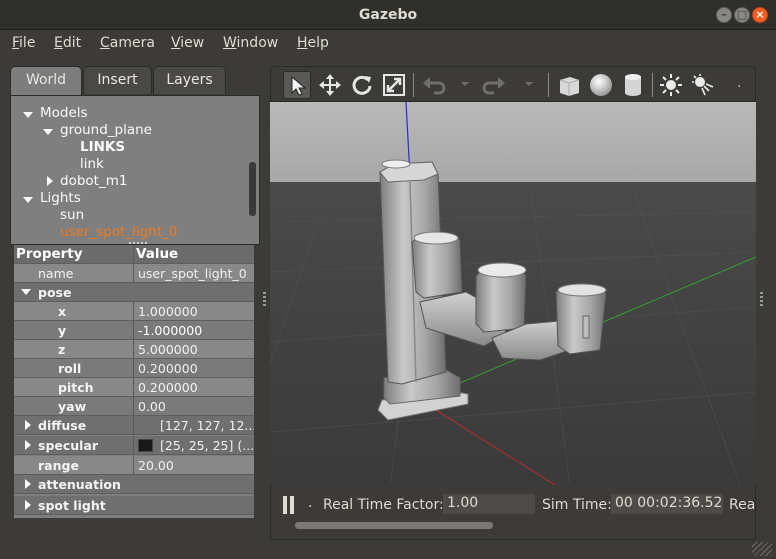 The height and width of the screenshot is (559, 776). What do you see at coordinates (195, 349) in the screenshot?
I see `prop-value: 5.000000` at bounding box center [195, 349].